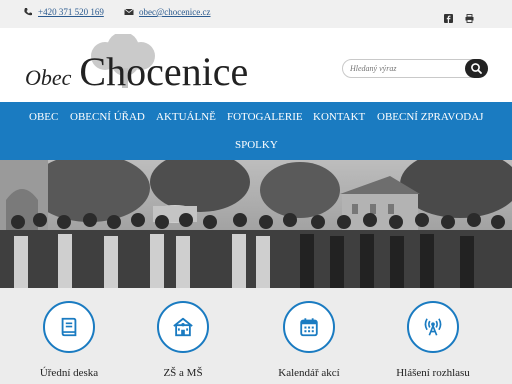 This screenshot has width=512, height=384. I want to click on nav-item-obec: OBEC, so click(43, 117).